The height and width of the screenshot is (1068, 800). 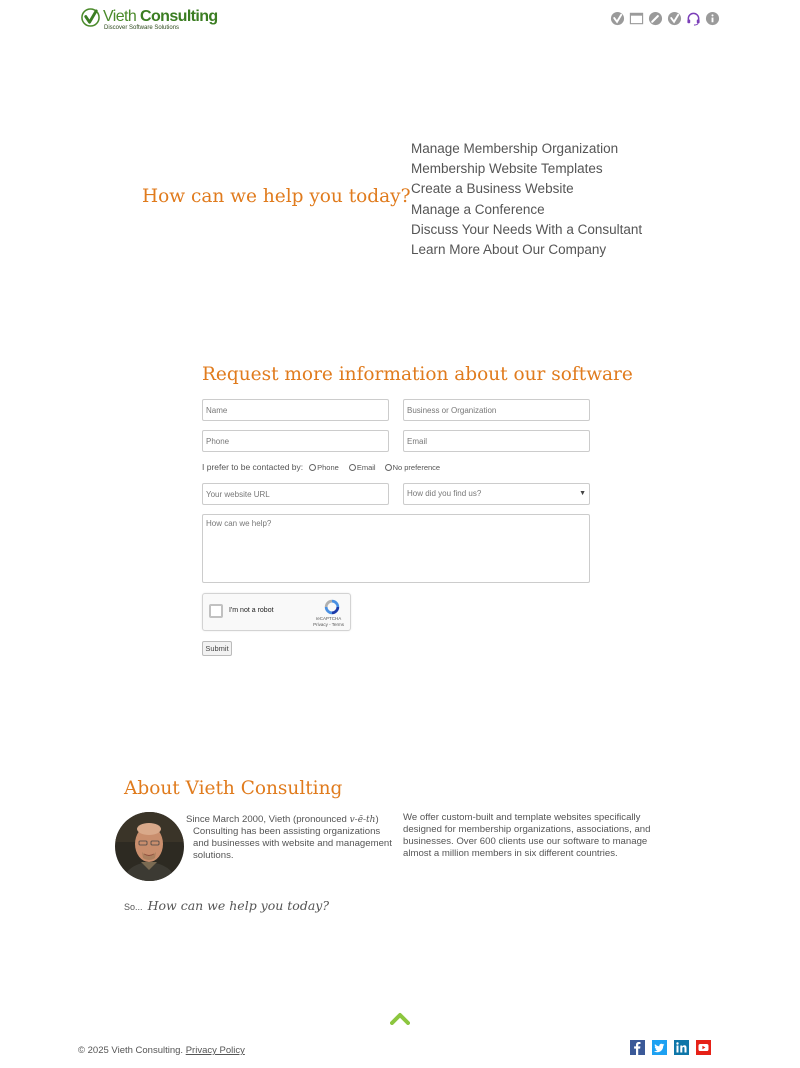 What do you see at coordinates (215, 1050) in the screenshot?
I see `privacy-policy-link: Privacy Policy` at bounding box center [215, 1050].